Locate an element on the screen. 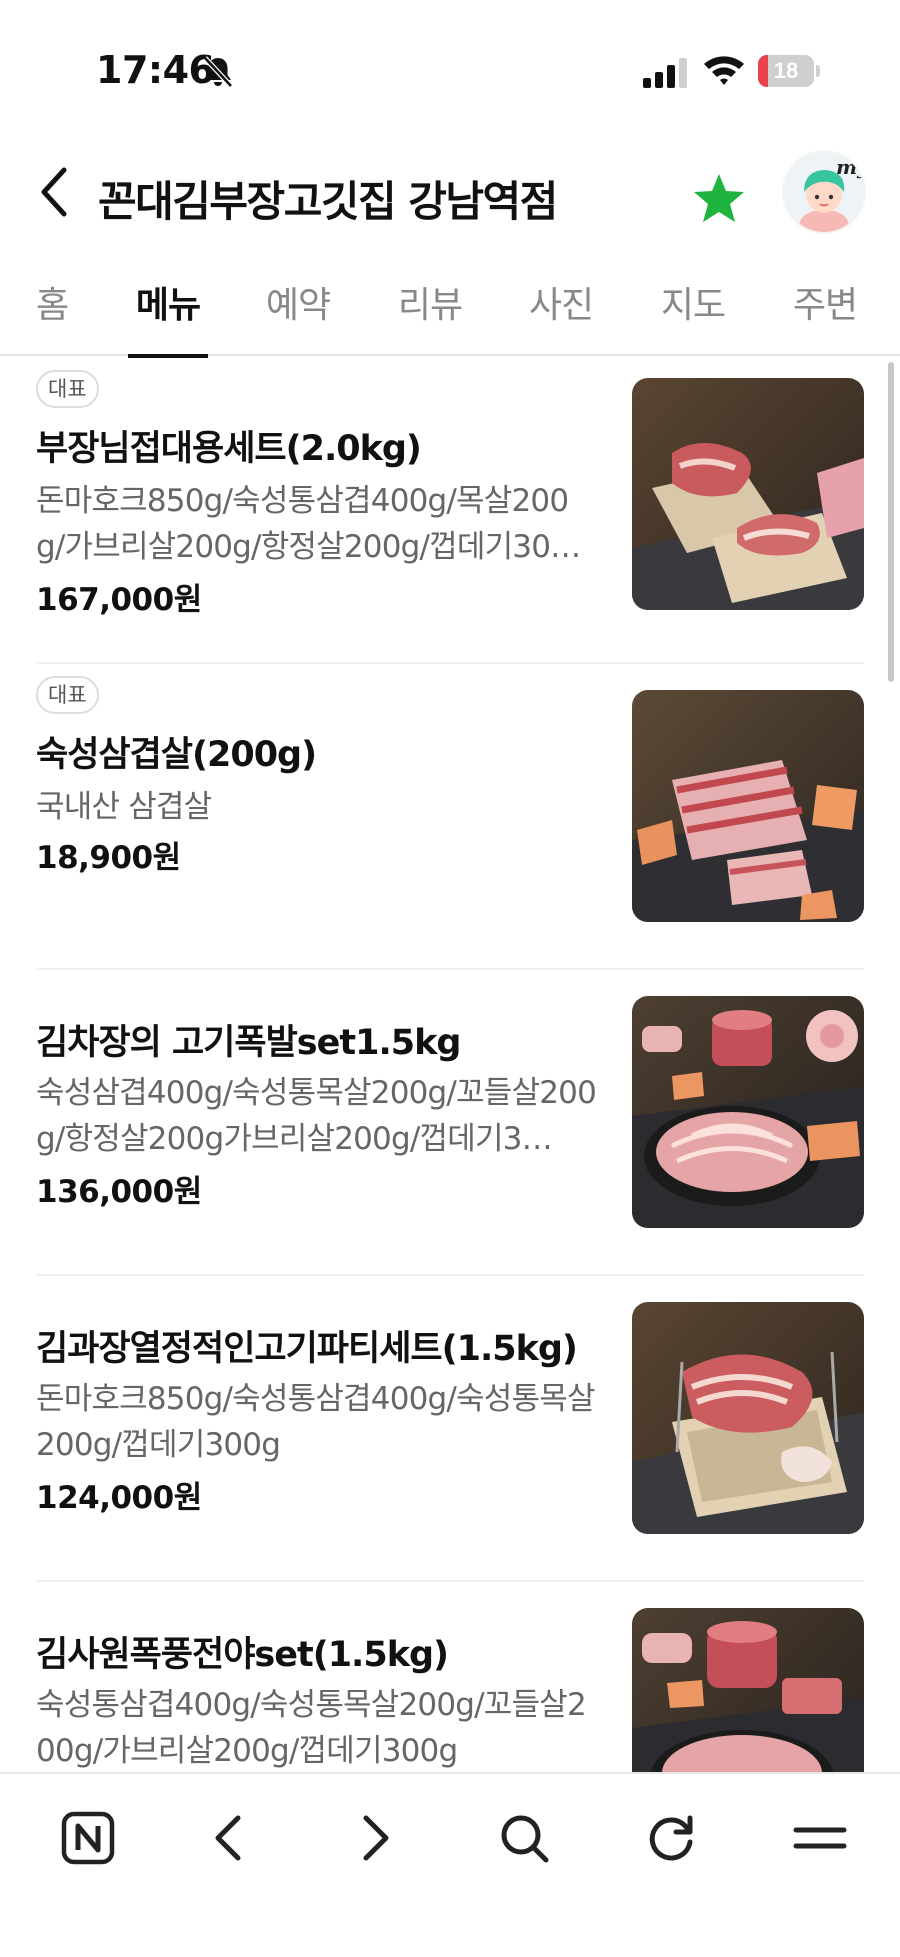  battery-indicator: 18 is located at coordinates (789, 71).